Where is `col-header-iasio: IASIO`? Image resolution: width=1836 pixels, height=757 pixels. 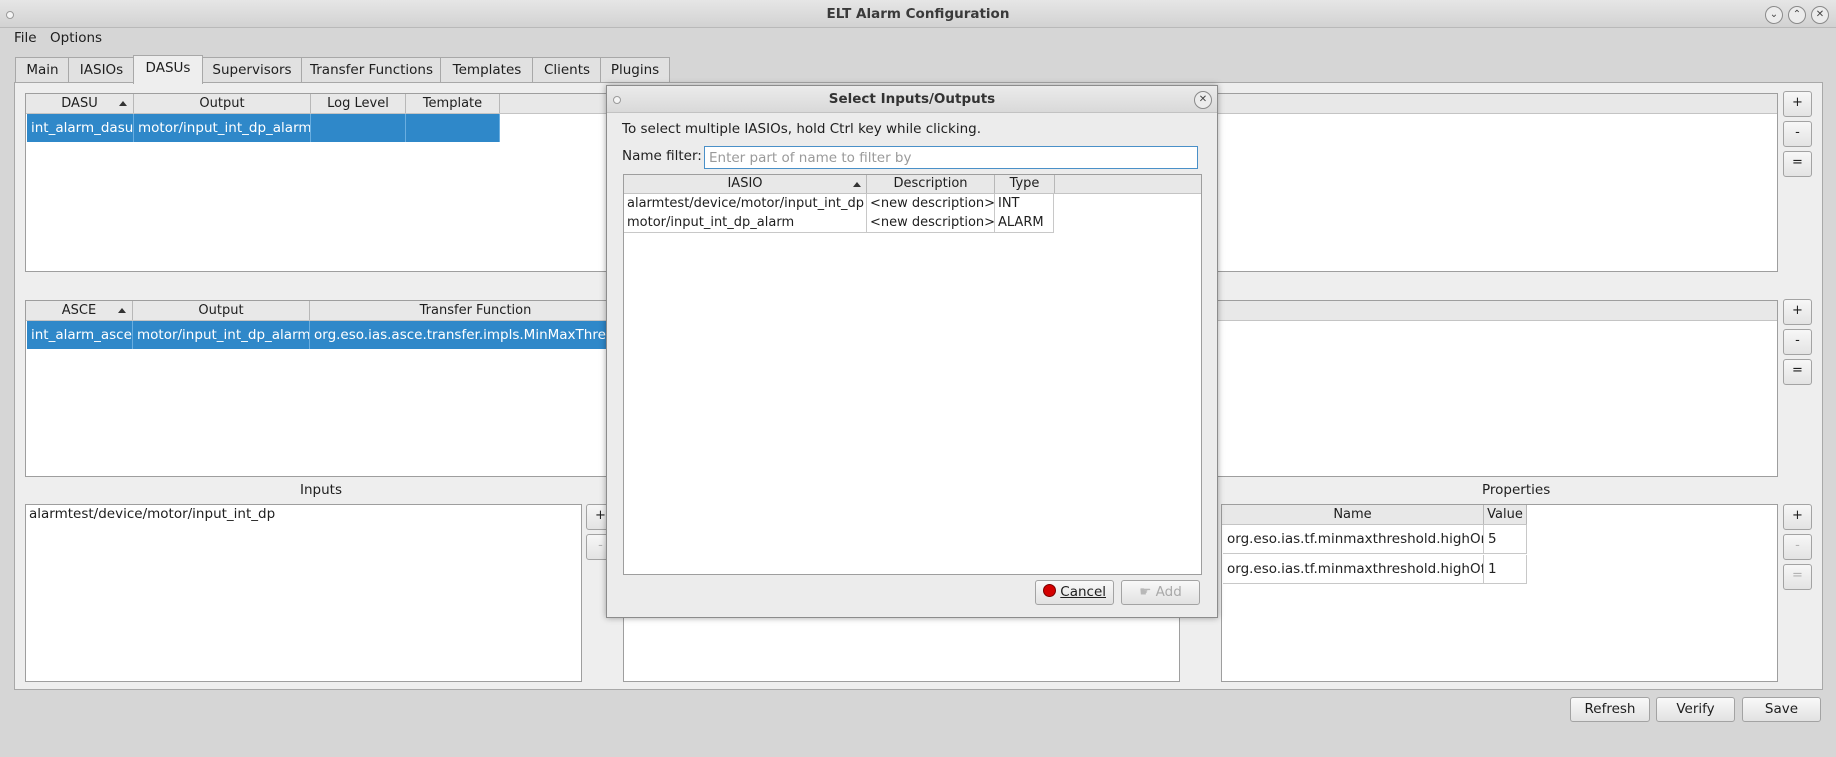
col-header-iasio: IASIO is located at coordinates (745, 184).